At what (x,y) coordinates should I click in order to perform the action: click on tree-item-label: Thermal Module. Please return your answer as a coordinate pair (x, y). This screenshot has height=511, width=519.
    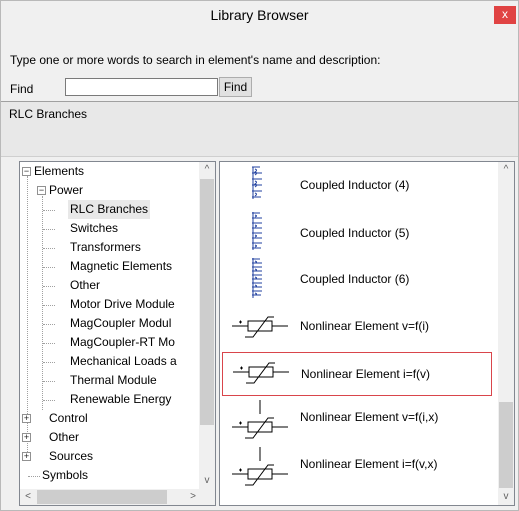
    Looking at the image, I should click on (113, 380).